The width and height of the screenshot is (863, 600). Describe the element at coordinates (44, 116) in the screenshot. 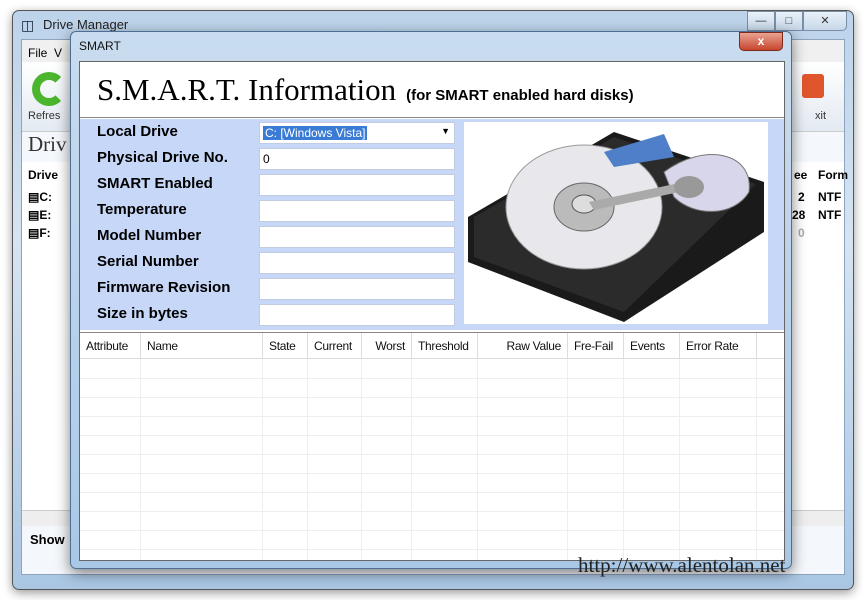

I see `refresh-button-label: Refres` at that location.